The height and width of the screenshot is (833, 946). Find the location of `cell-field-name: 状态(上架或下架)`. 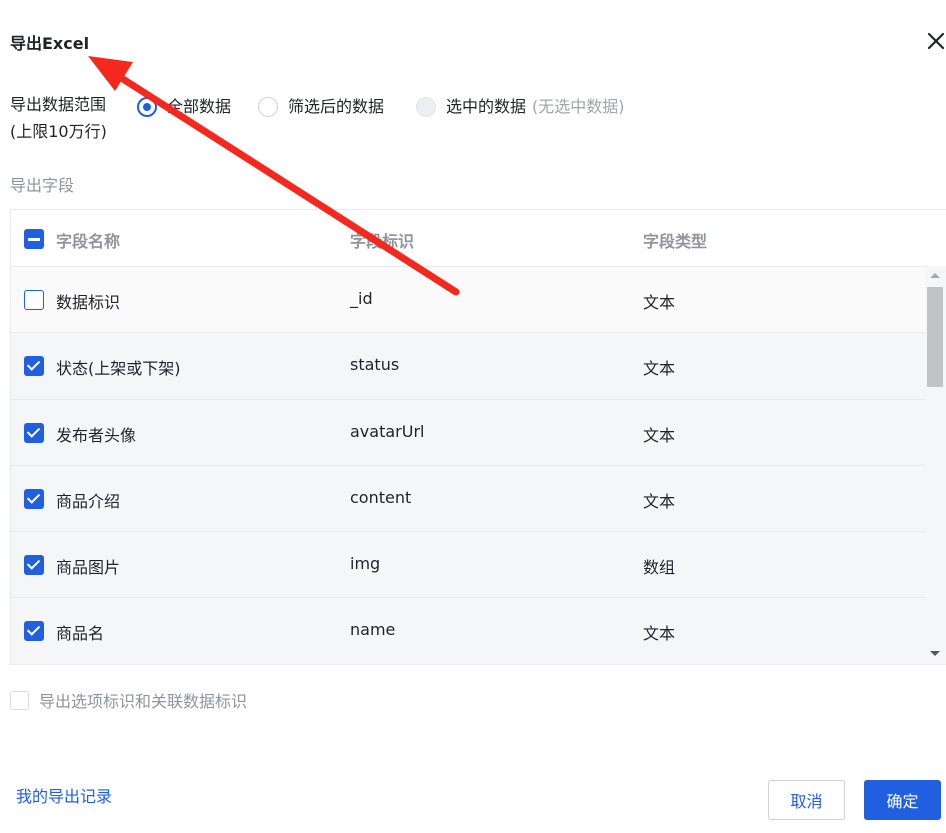

cell-field-name: 状态(上架或下架) is located at coordinates (118, 369).